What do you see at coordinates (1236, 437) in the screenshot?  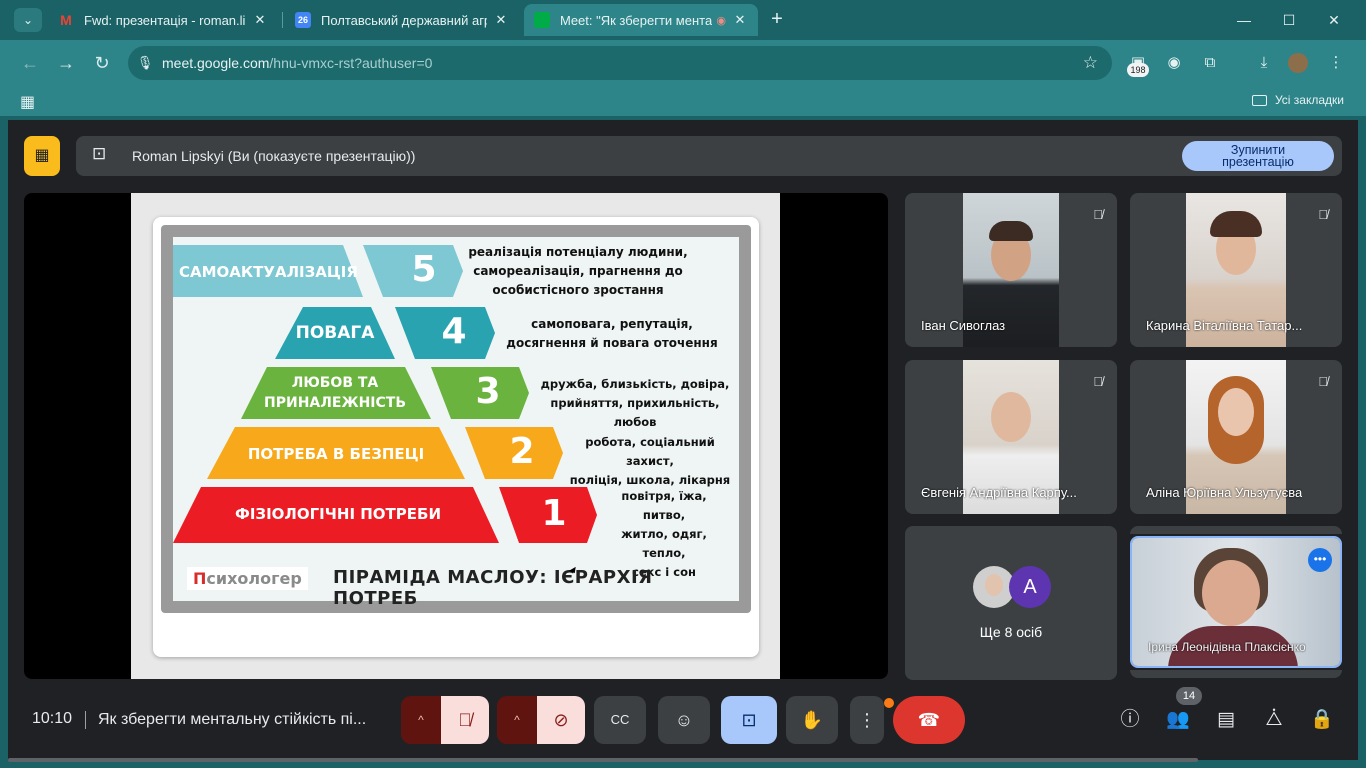 I see `participant-tile: 🎙̸ Аліна Юріївна Ульзутуєва` at bounding box center [1236, 437].